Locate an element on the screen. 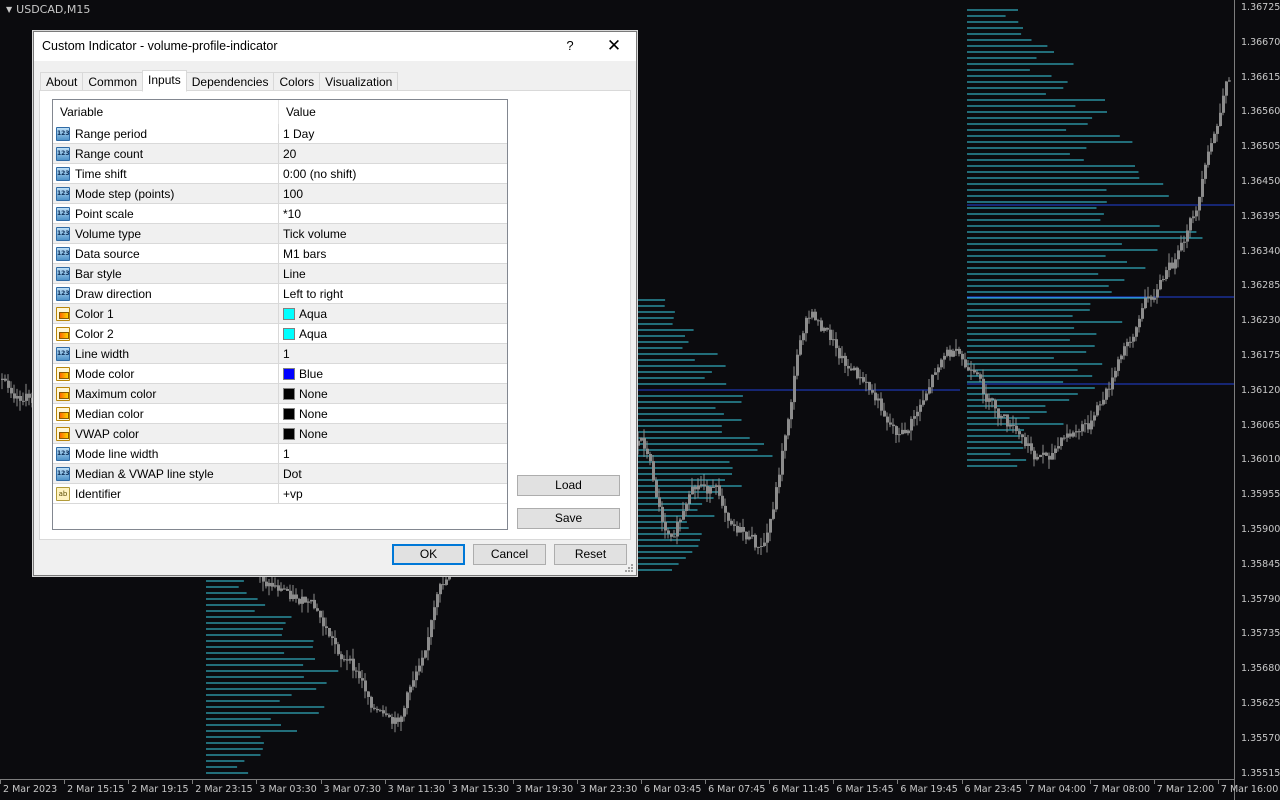 The image size is (1280, 800). table-row: Median color None is located at coordinates (280, 414).